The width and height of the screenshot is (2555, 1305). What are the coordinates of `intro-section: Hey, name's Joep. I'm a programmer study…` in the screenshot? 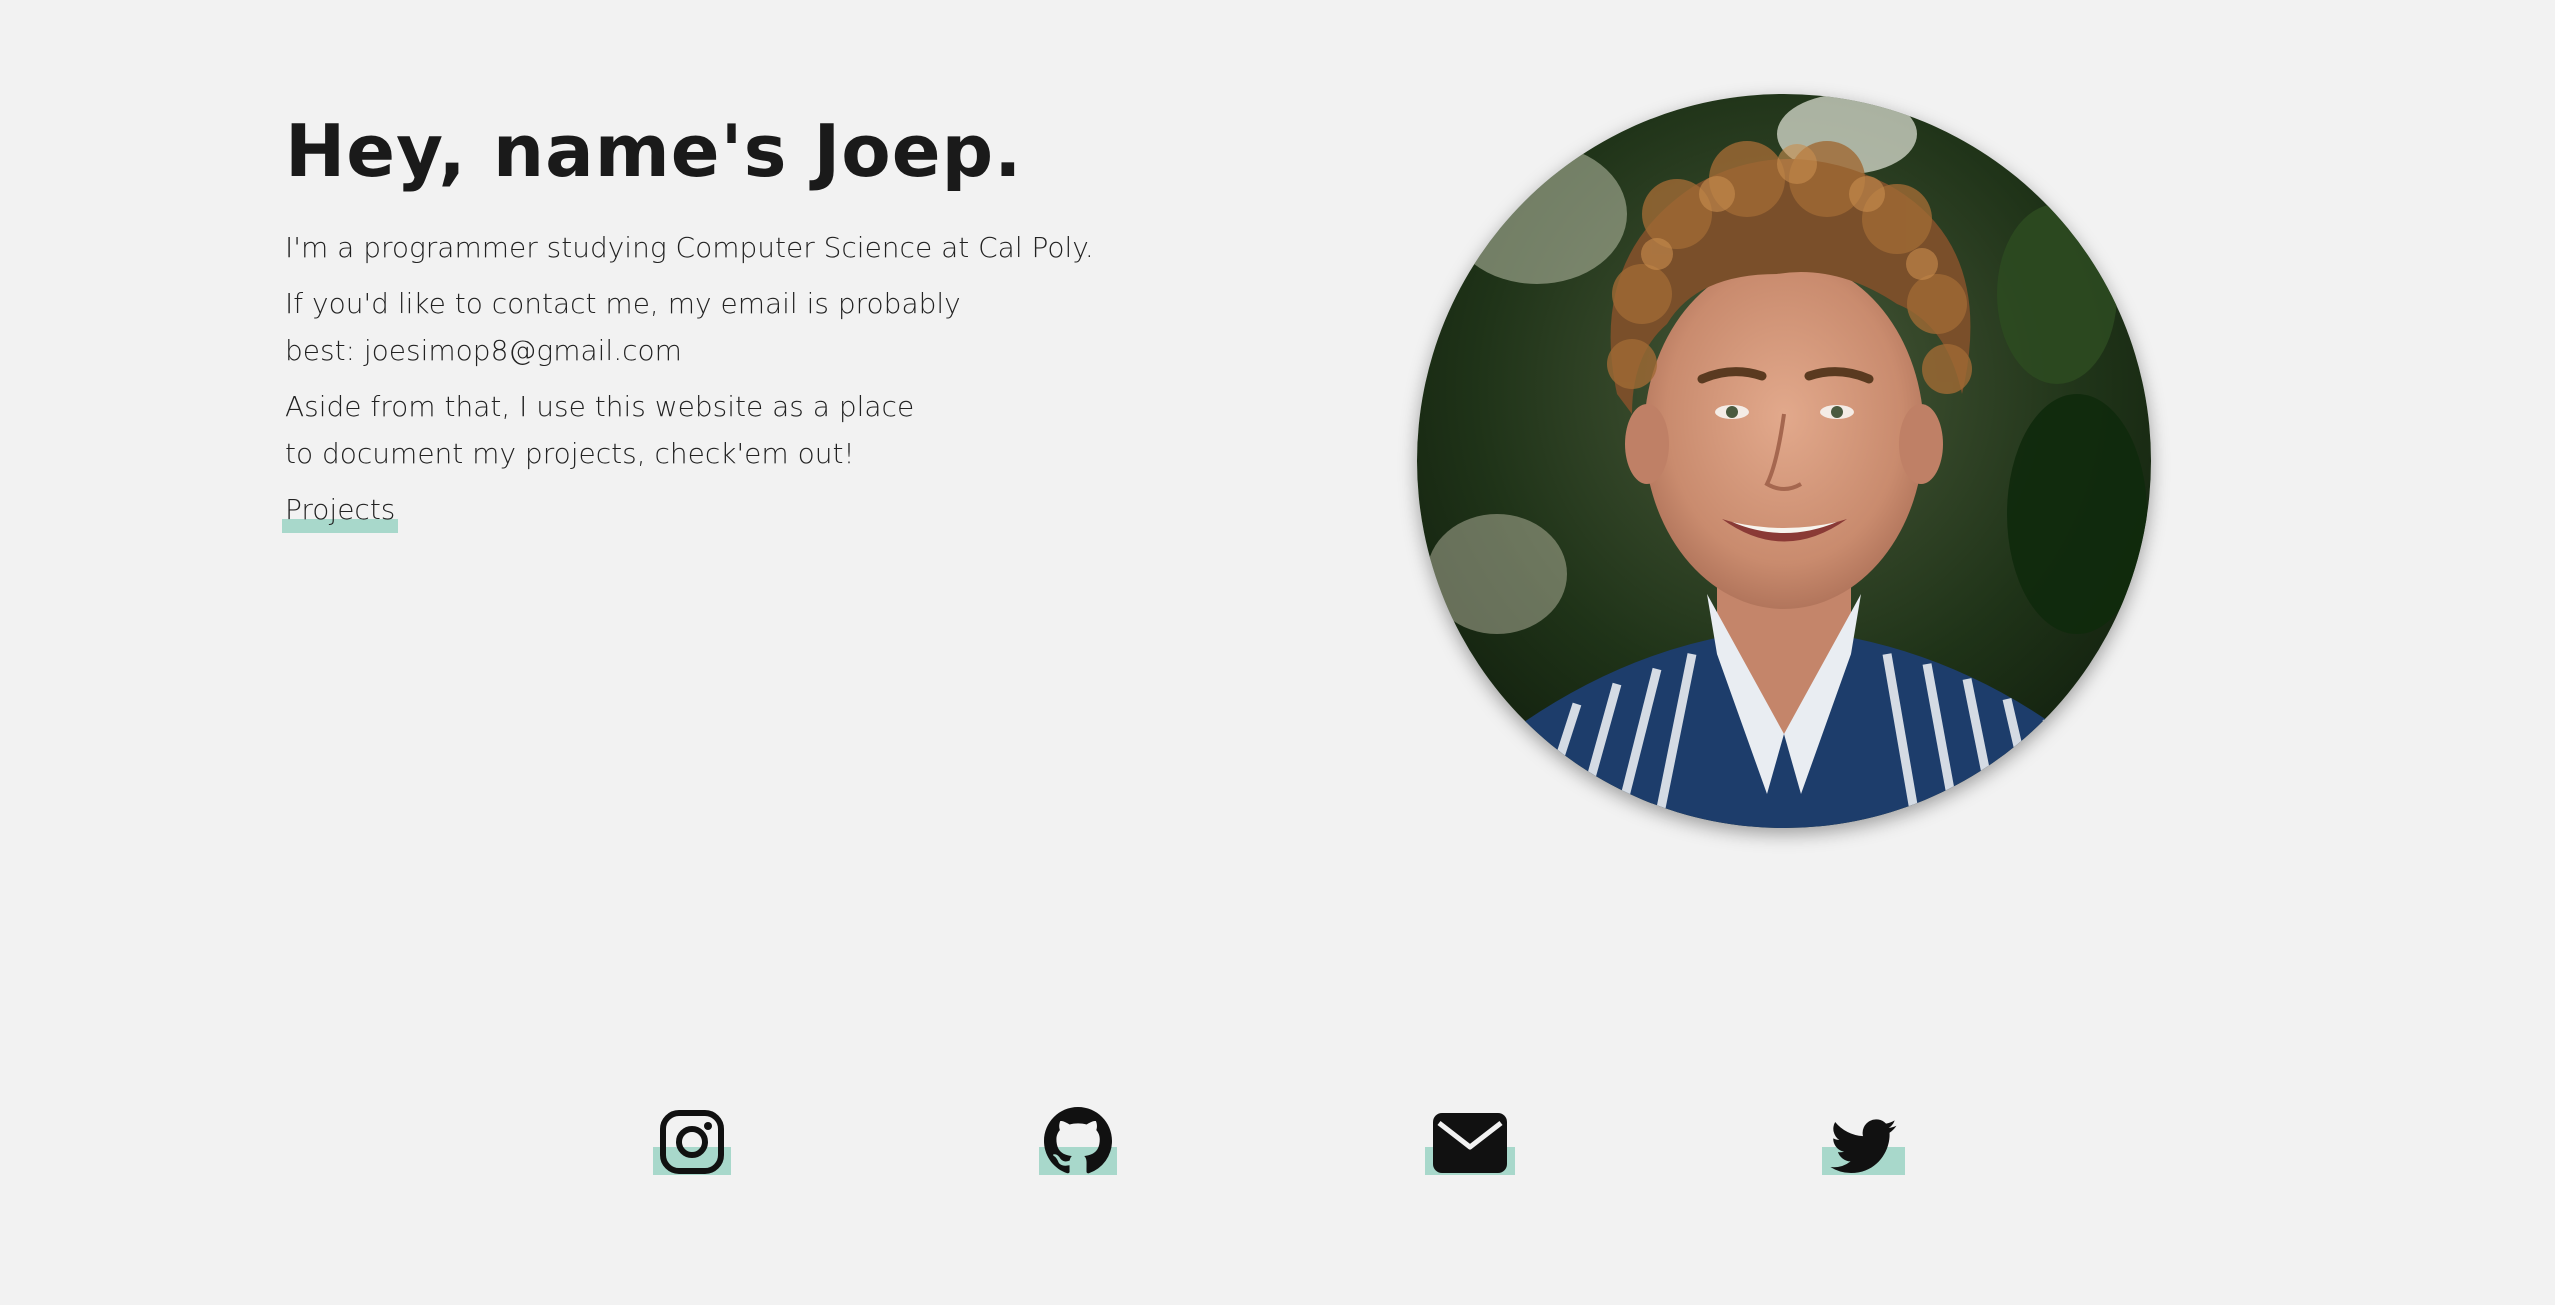 It's located at (693, 321).